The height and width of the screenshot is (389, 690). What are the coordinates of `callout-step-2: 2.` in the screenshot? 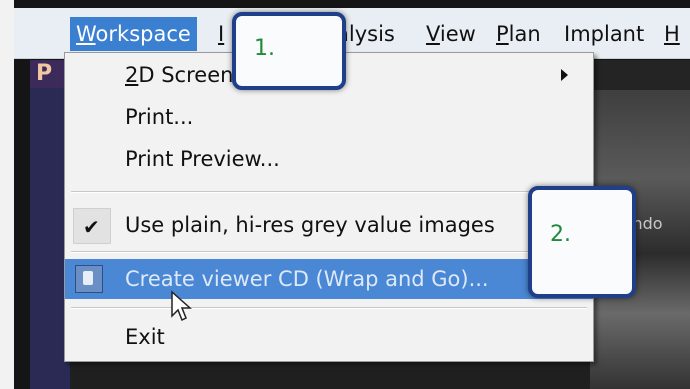 It's located at (582, 242).